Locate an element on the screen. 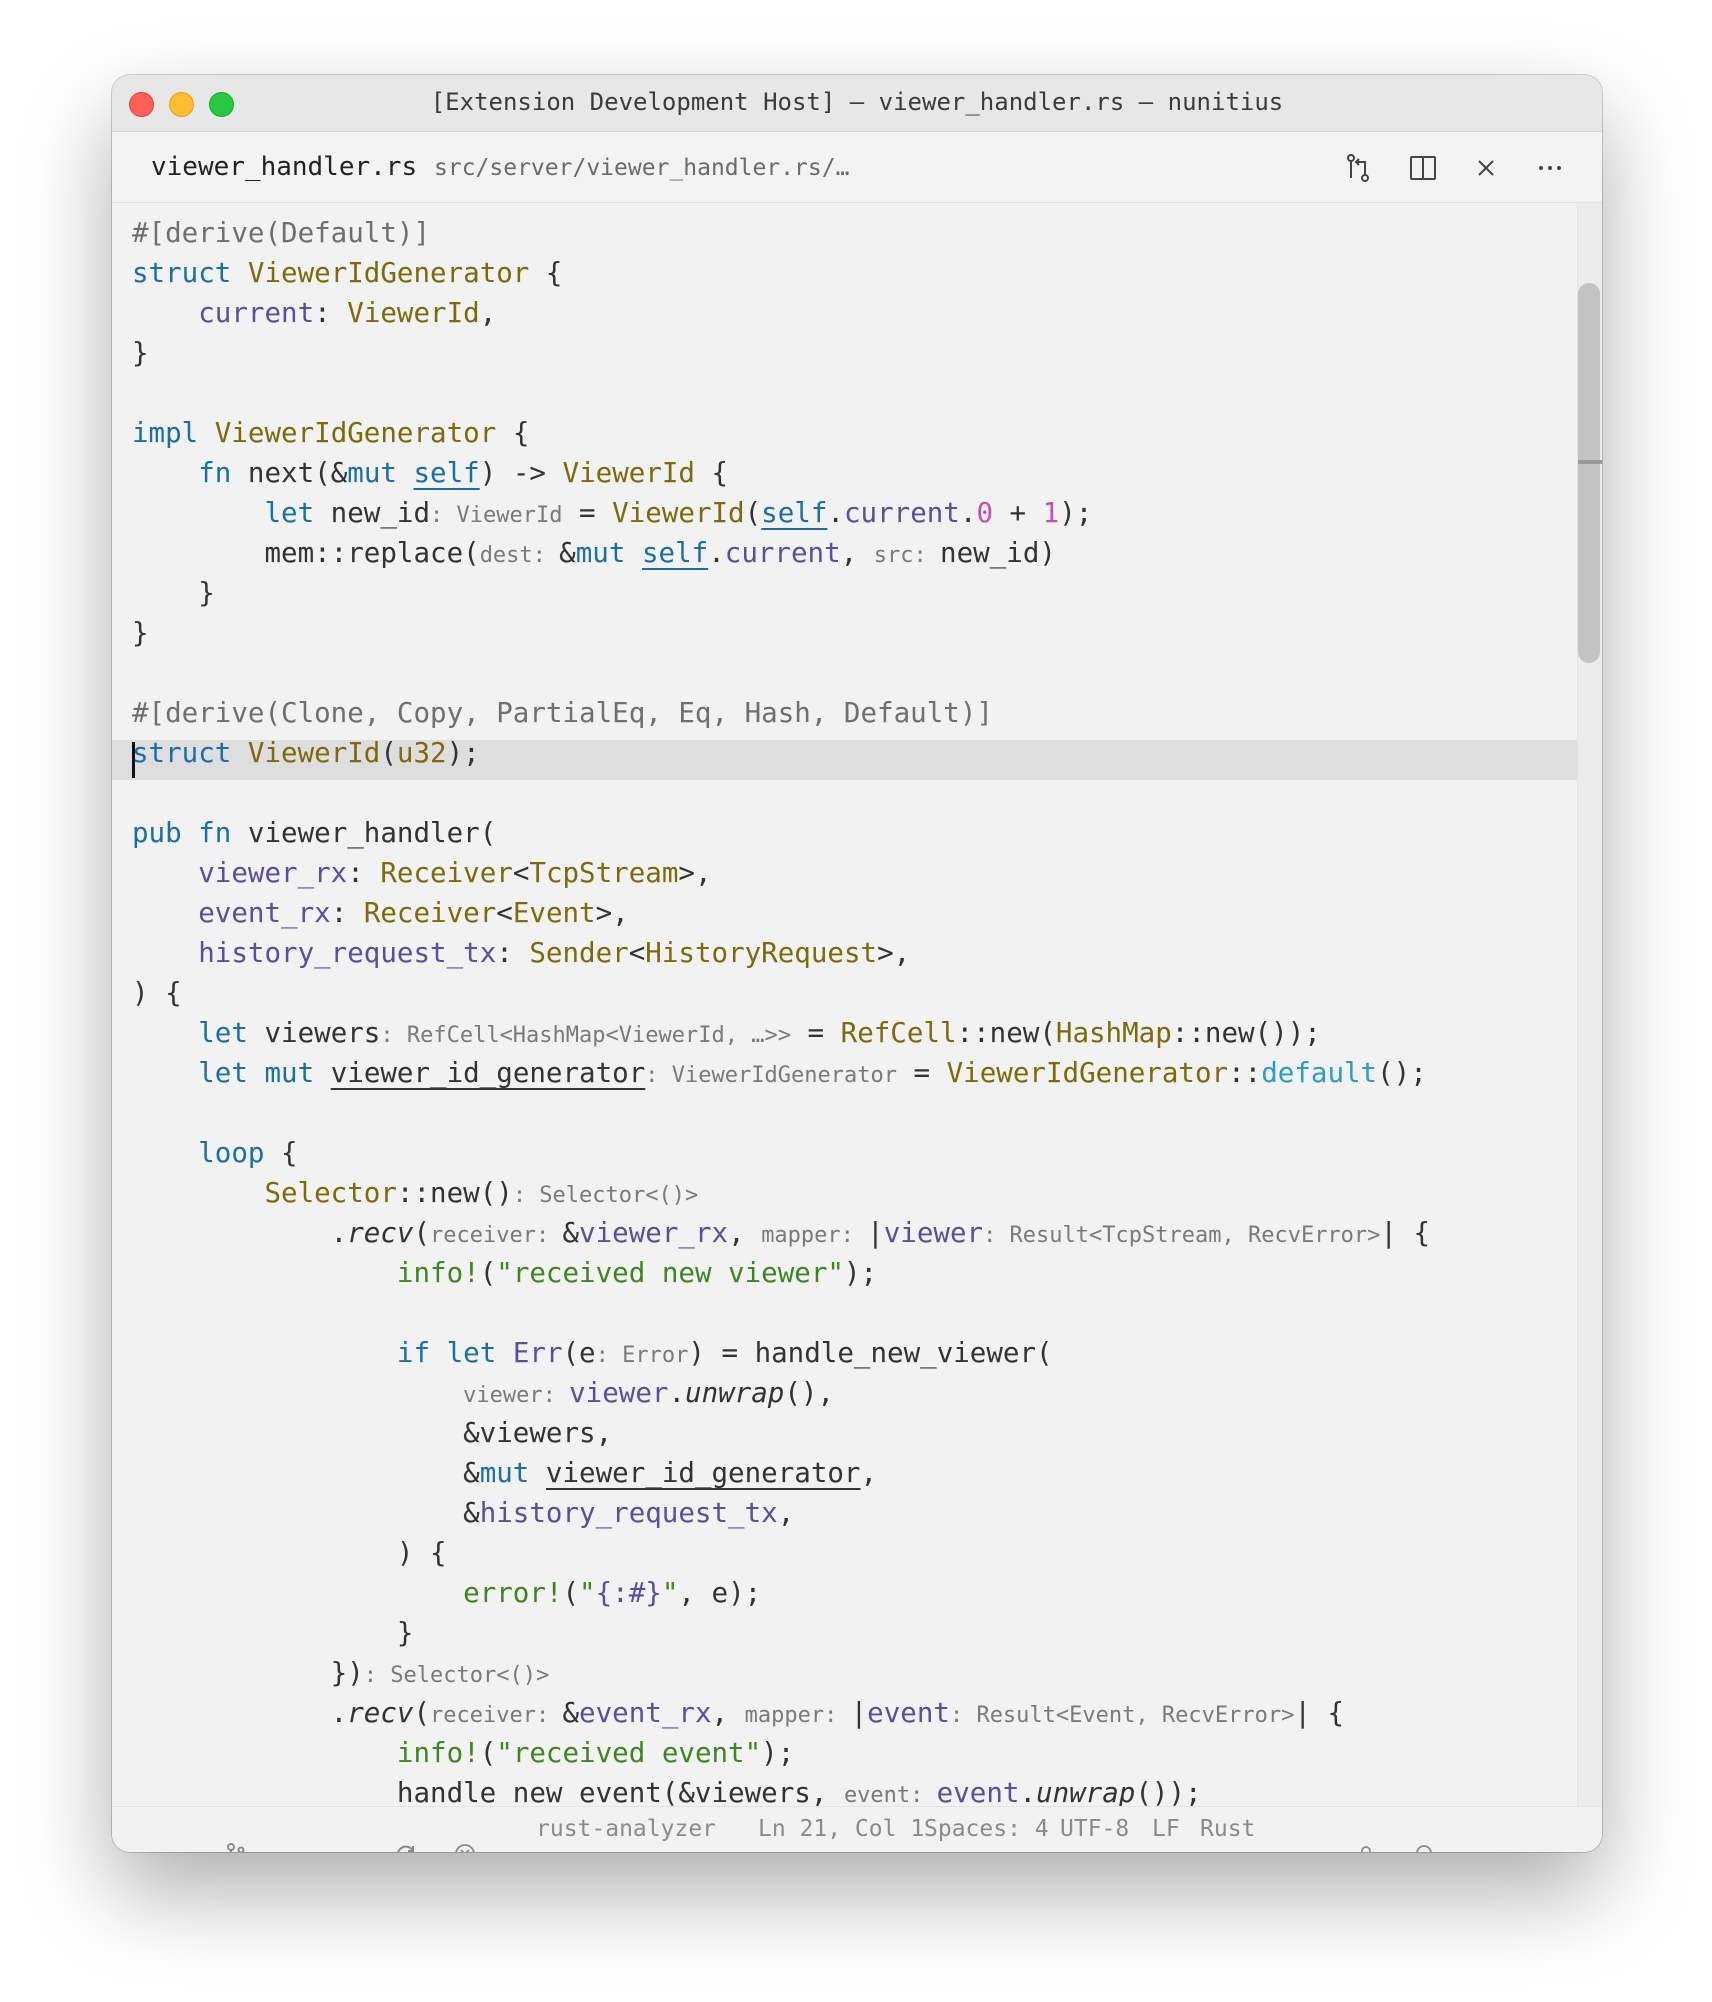  cursor-position-status: Ln 21, Col 1 is located at coordinates (841, 1829).